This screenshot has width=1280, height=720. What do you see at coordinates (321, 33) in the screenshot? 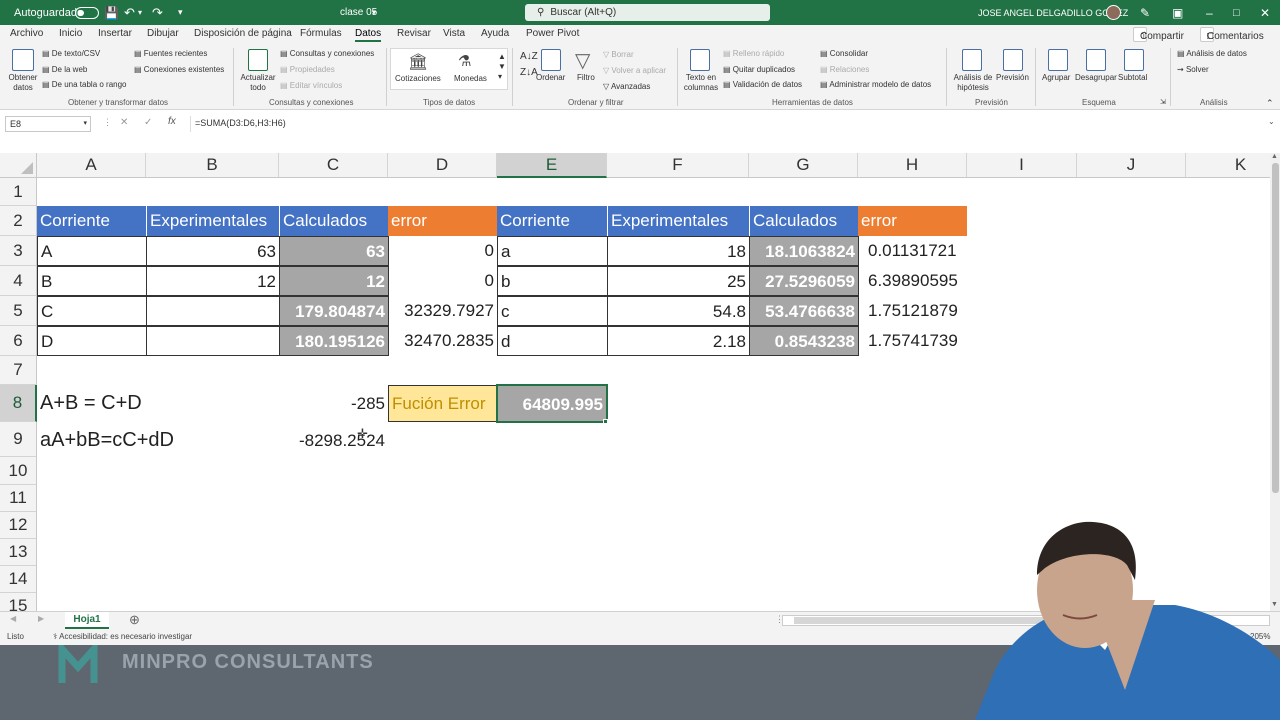
I see `tab-formulas: Fórmulas` at bounding box center [321, 33].